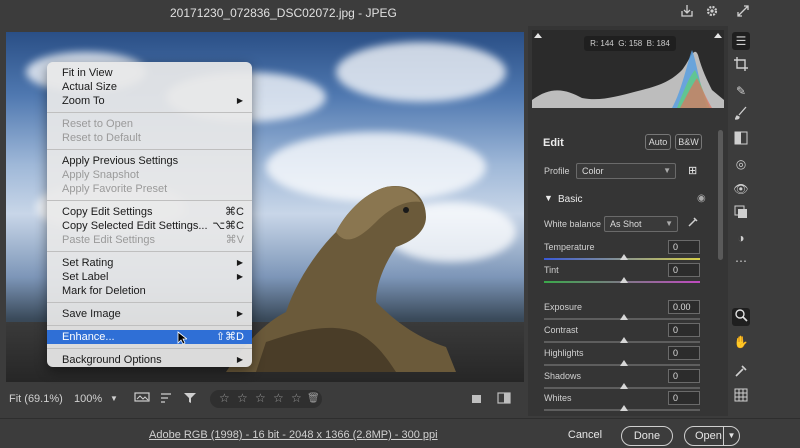 The height and width of the screenshot is (448, 800). I want to click on highlights-slider, so click(622, 363).